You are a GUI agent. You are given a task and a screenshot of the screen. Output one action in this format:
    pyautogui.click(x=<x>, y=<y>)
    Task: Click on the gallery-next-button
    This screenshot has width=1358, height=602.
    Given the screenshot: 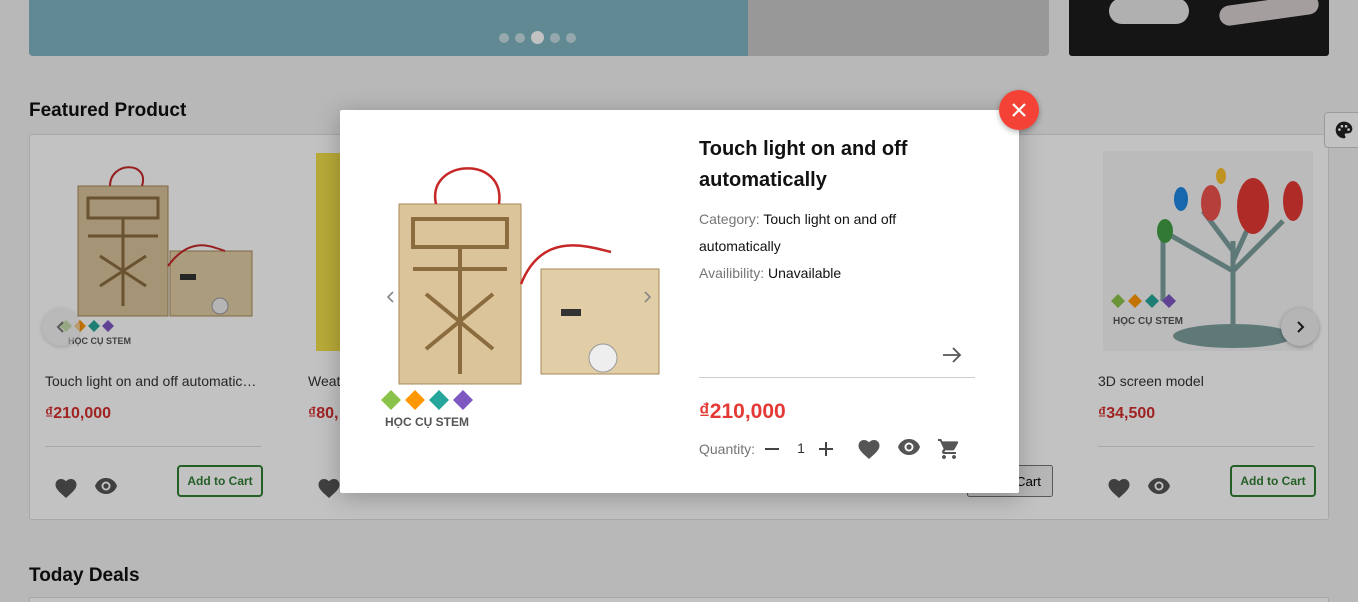 What is the action you would take?
    pyautogui.click(x=647, y=297)
    